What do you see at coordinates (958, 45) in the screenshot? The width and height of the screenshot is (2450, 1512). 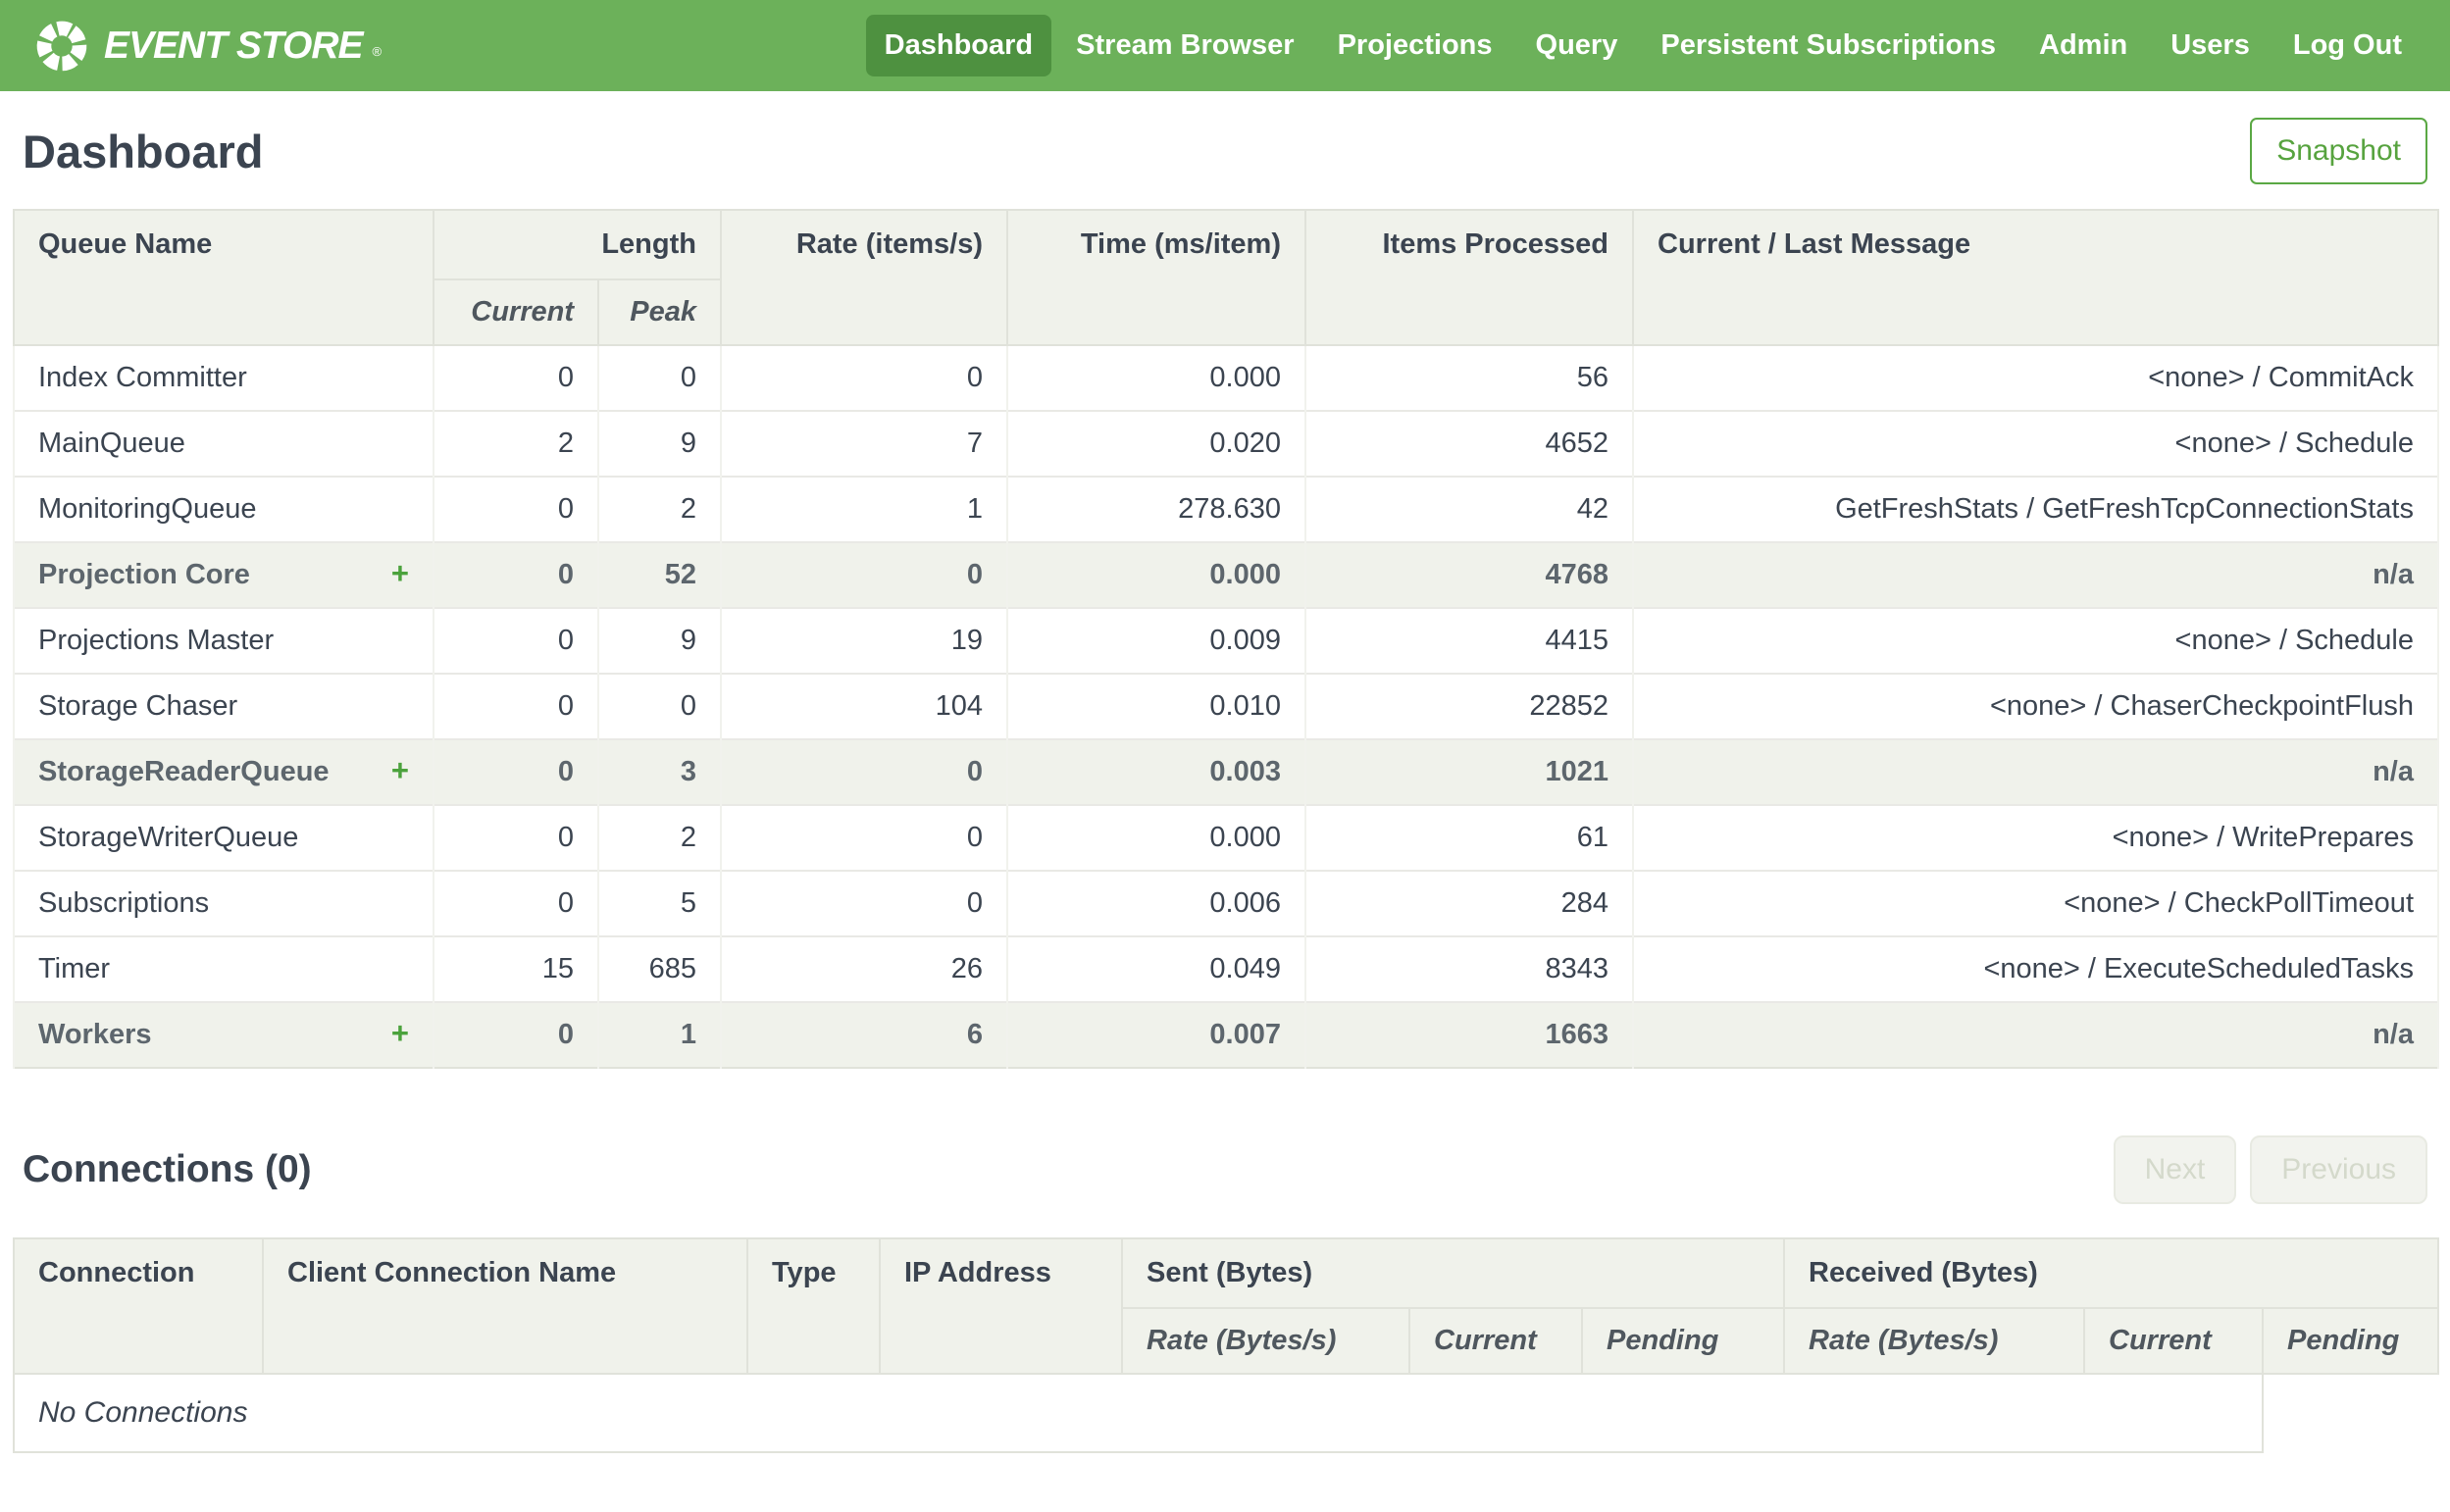 I see `nav-item-dashboard: Dashboard` at bounding box center [958, 45].